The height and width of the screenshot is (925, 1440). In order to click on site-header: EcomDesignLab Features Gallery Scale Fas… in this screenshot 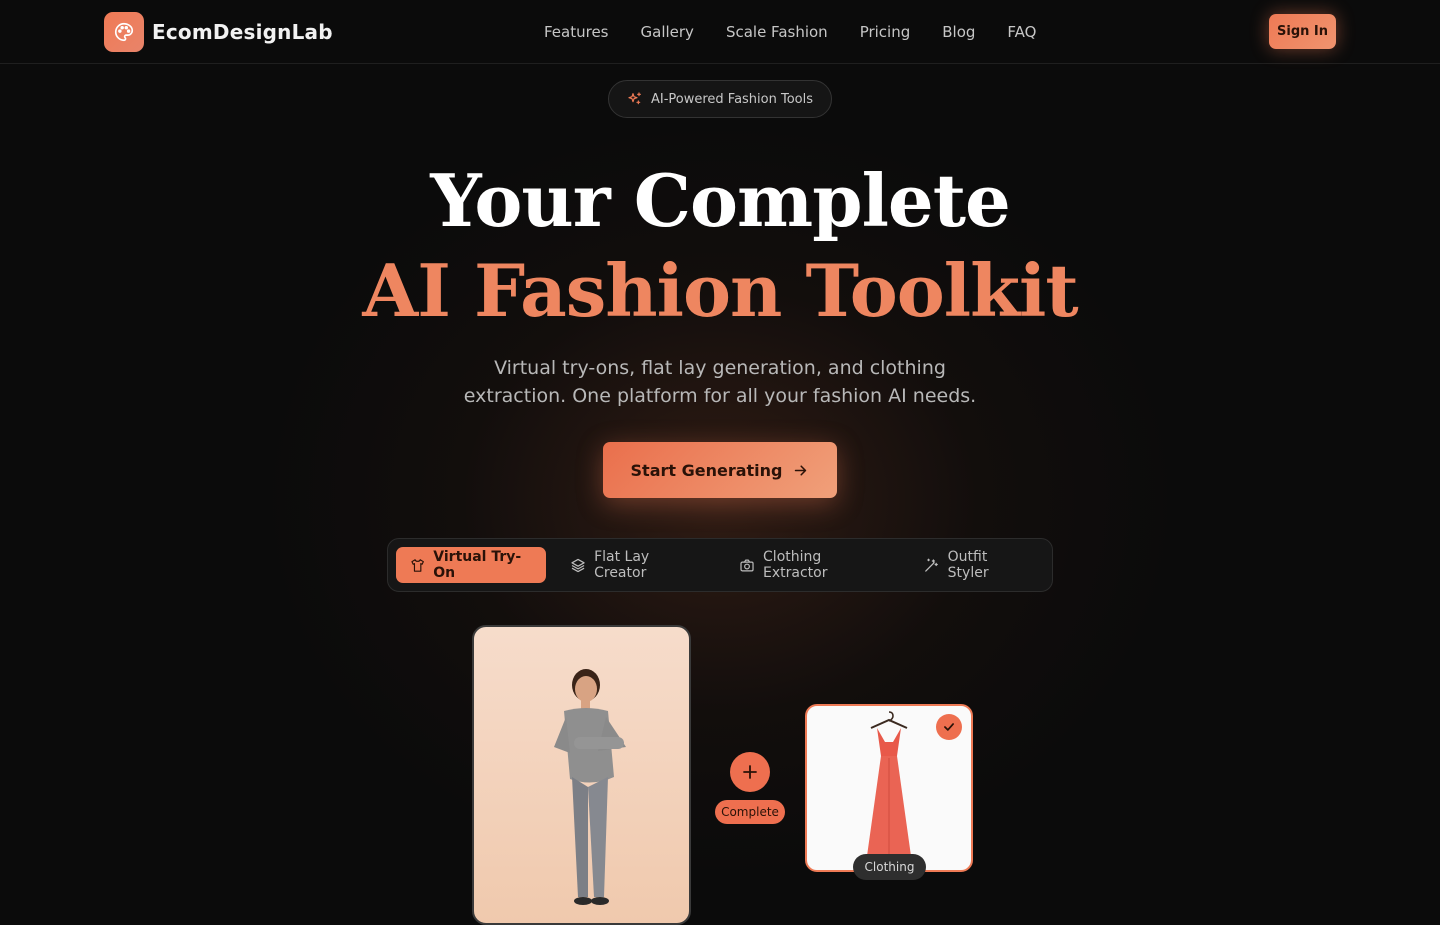, I will do `click(720, 32)`.